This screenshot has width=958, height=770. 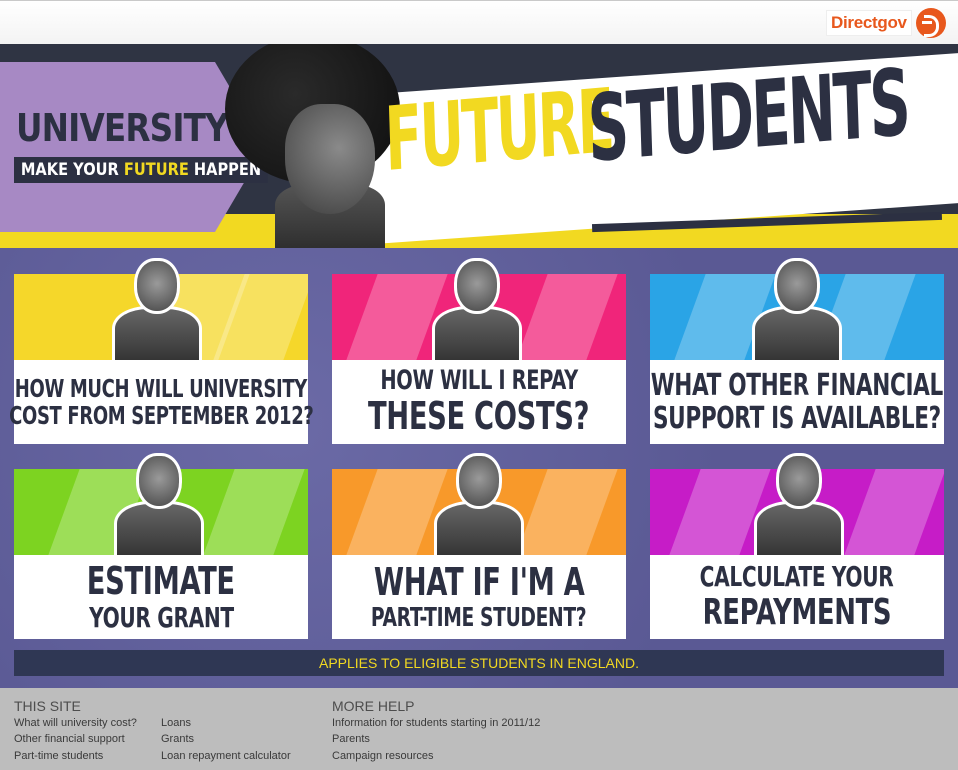 What do you see at coordinates (351, 739) in the screenshot?
I see `footer-link-parents: Parents` at bounding box center [351, 739].